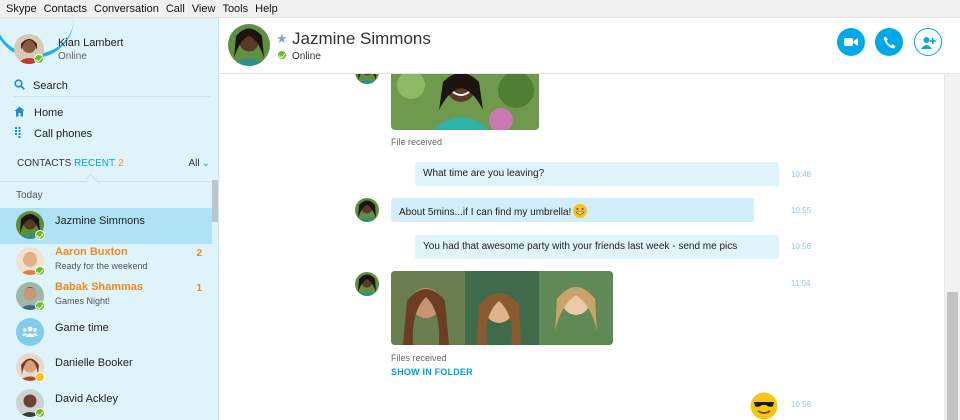 This screenshot has height=420, width=960. I want to click on presence-away-icon, so click(40, 377).